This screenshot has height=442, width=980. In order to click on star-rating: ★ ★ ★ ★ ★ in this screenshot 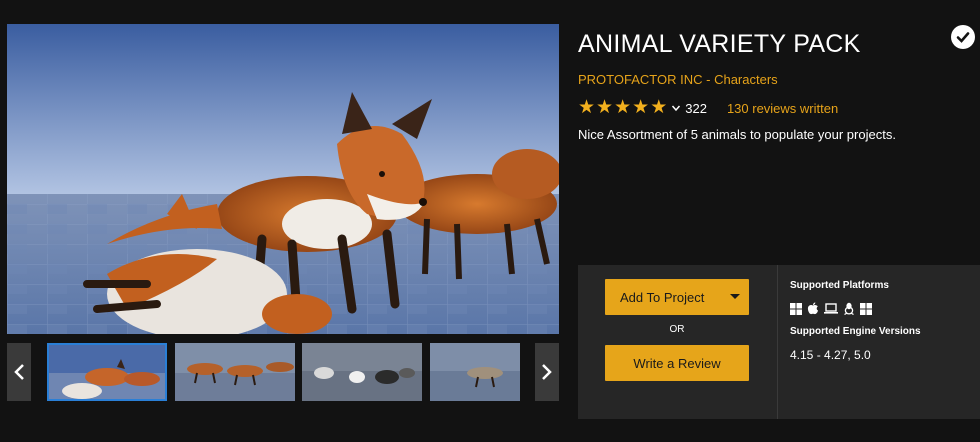, I will do `click(622, 108)`.